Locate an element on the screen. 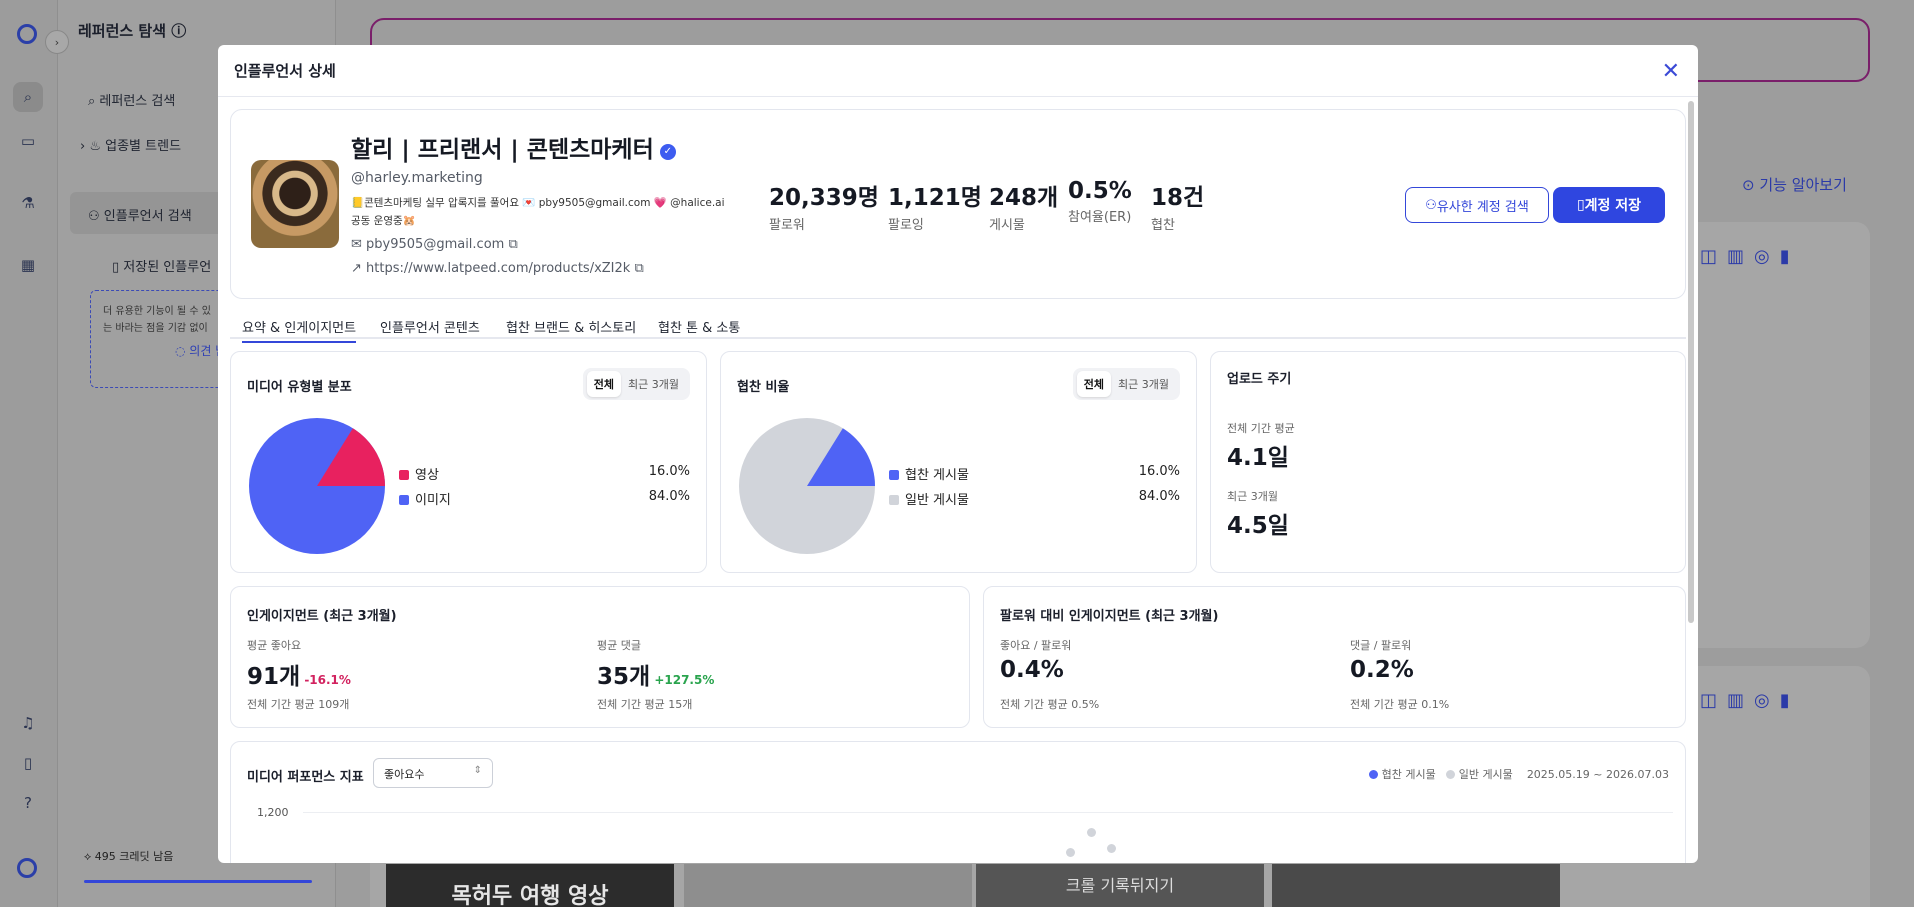 This screenshot has height=907, width=1914. follower-engagement-title: 팔로워 대비 인게이지먼트 (최근 3개월) is located at coordinates (1109, 616).